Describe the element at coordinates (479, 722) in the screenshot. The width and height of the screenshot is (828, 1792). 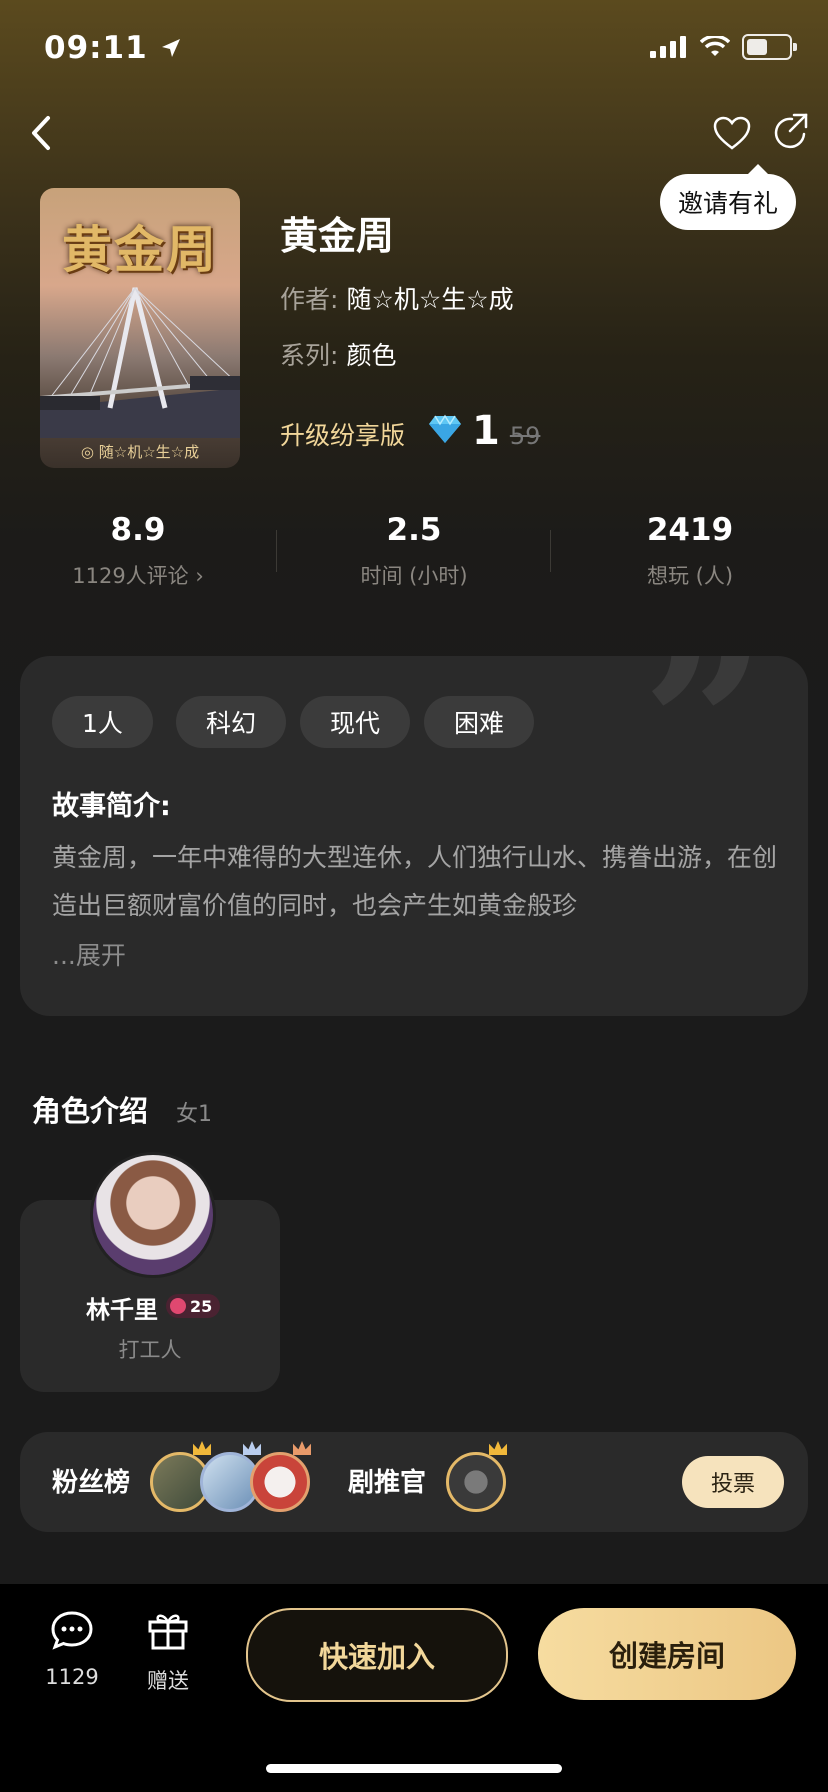
I see `tag-difficulty: 困难` at that location.